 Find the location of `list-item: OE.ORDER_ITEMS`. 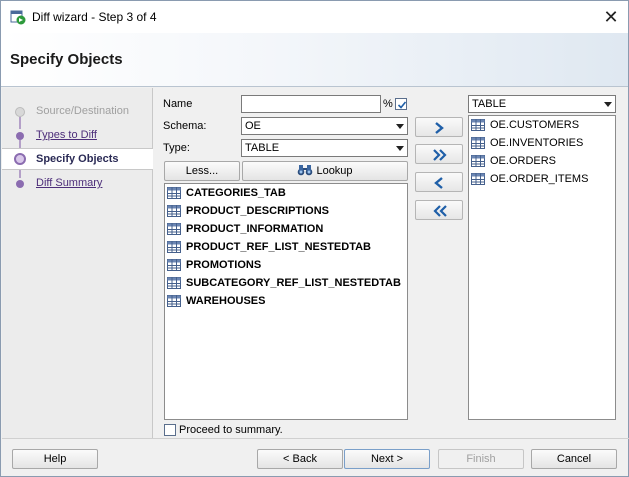

list-item: OE.ORDER_ITEMS is located at coordinates (550, 180).